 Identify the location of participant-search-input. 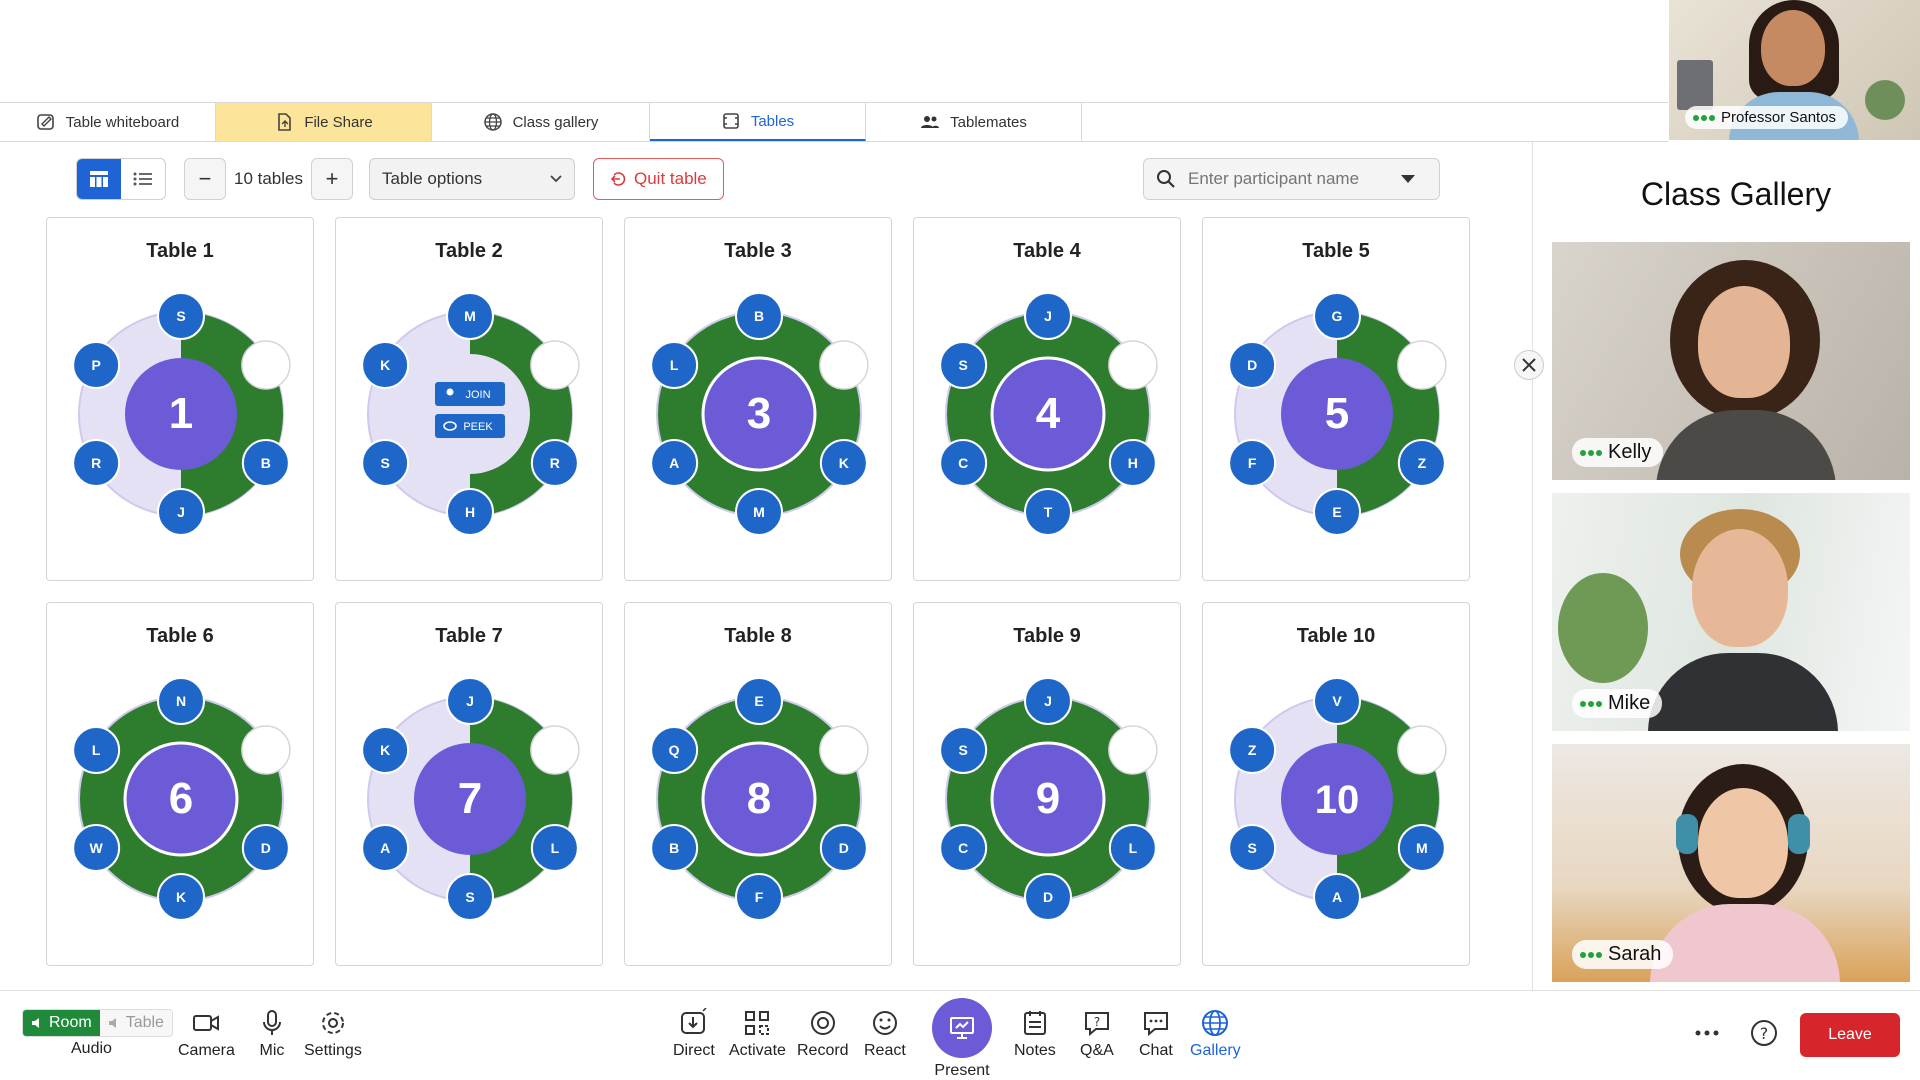
(1288, 179).